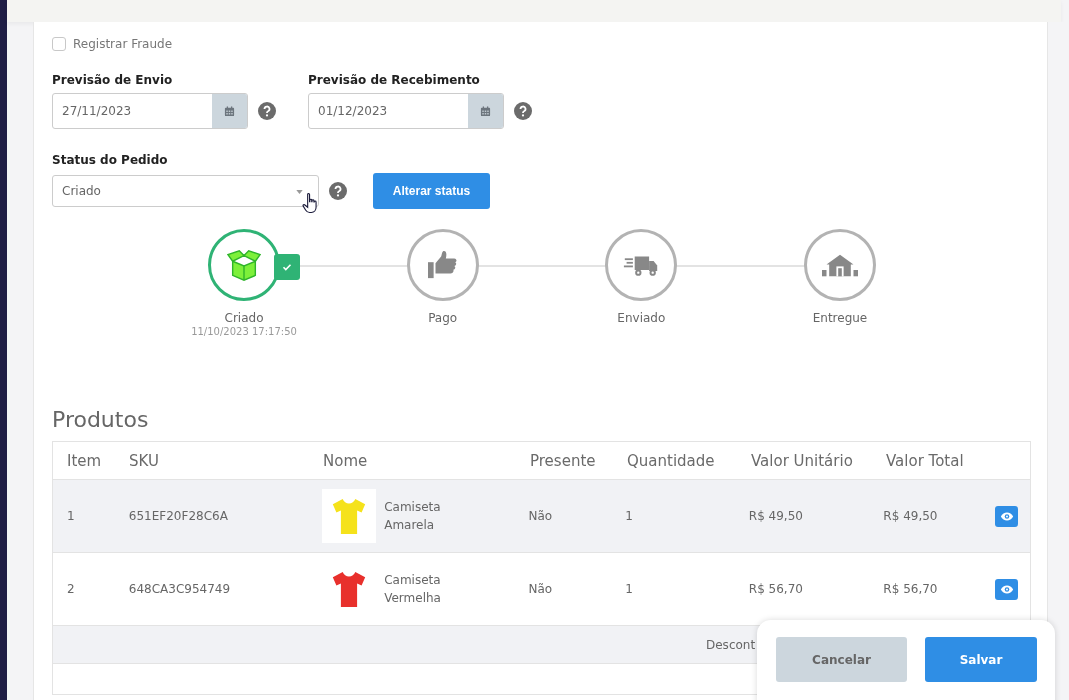 This screenshot has width=1069, height=700. What do you see at coordinates (144, 460) in the screenshot?
I see `column-header: SKU` at bounding box center [144, 460].